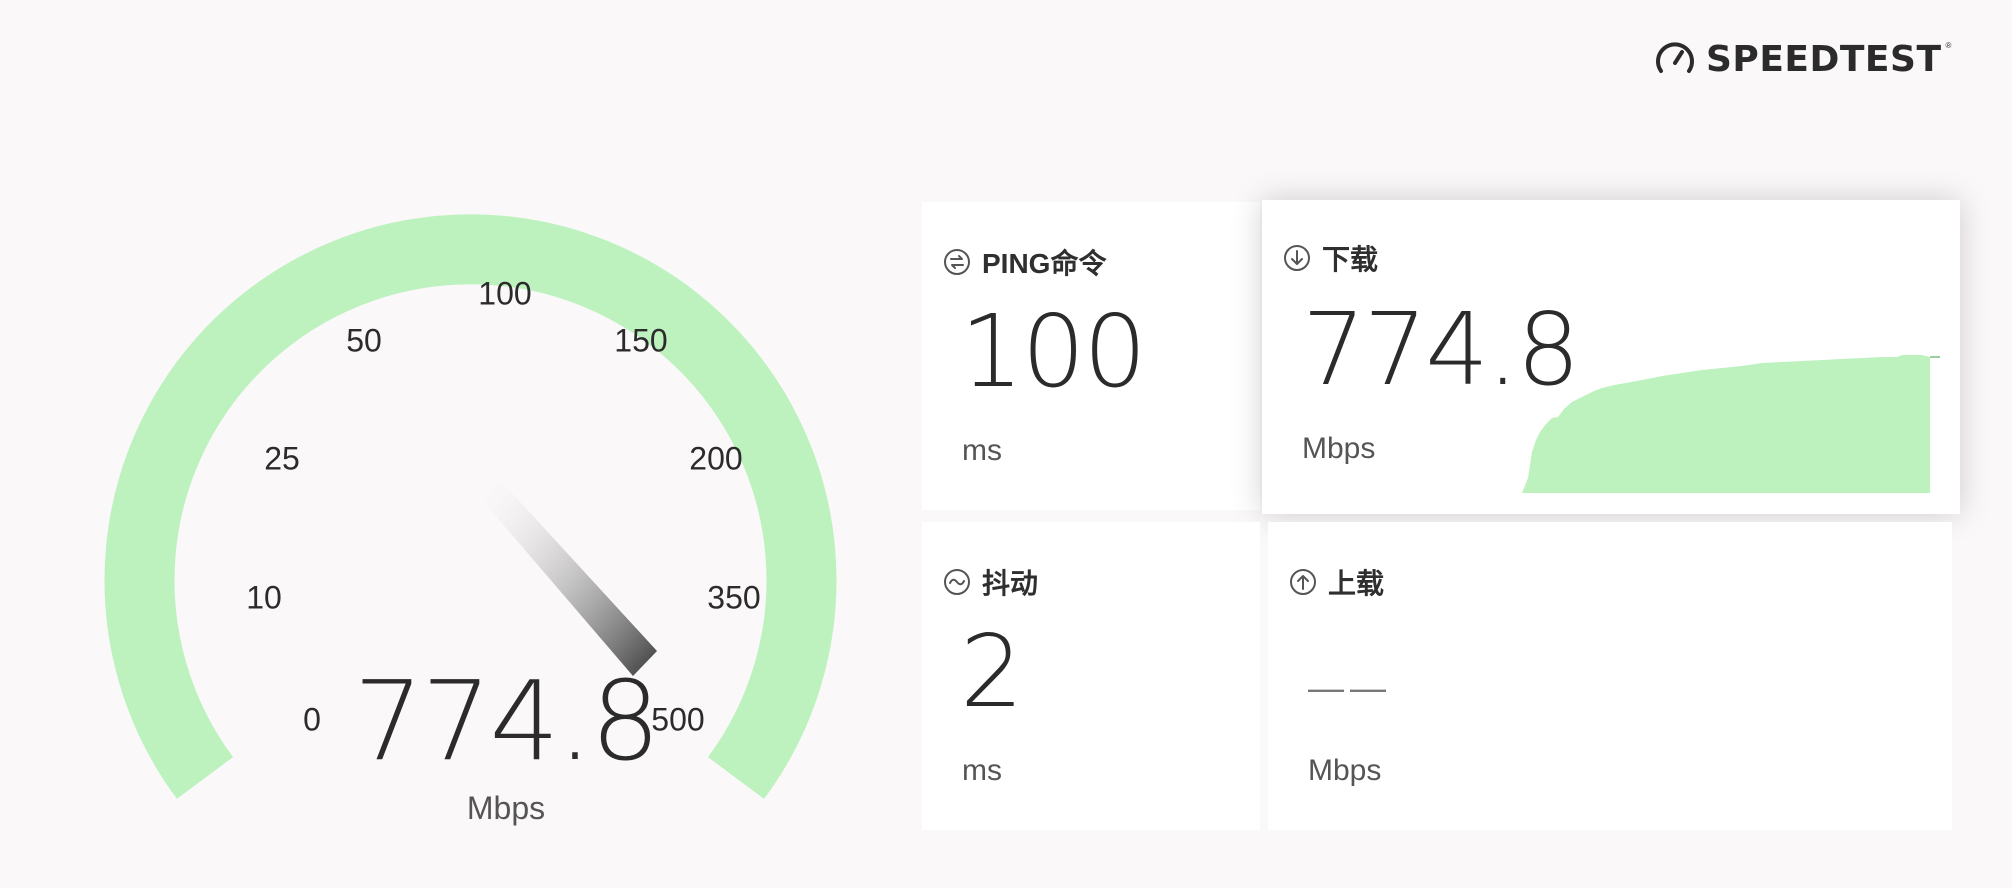 Image resolution: width=2012 pixels, height=888 pixels. What do you see at coordinates (569, 578) in the screenshot?
I see `gauge-needle` at bounding box center [569, 578].